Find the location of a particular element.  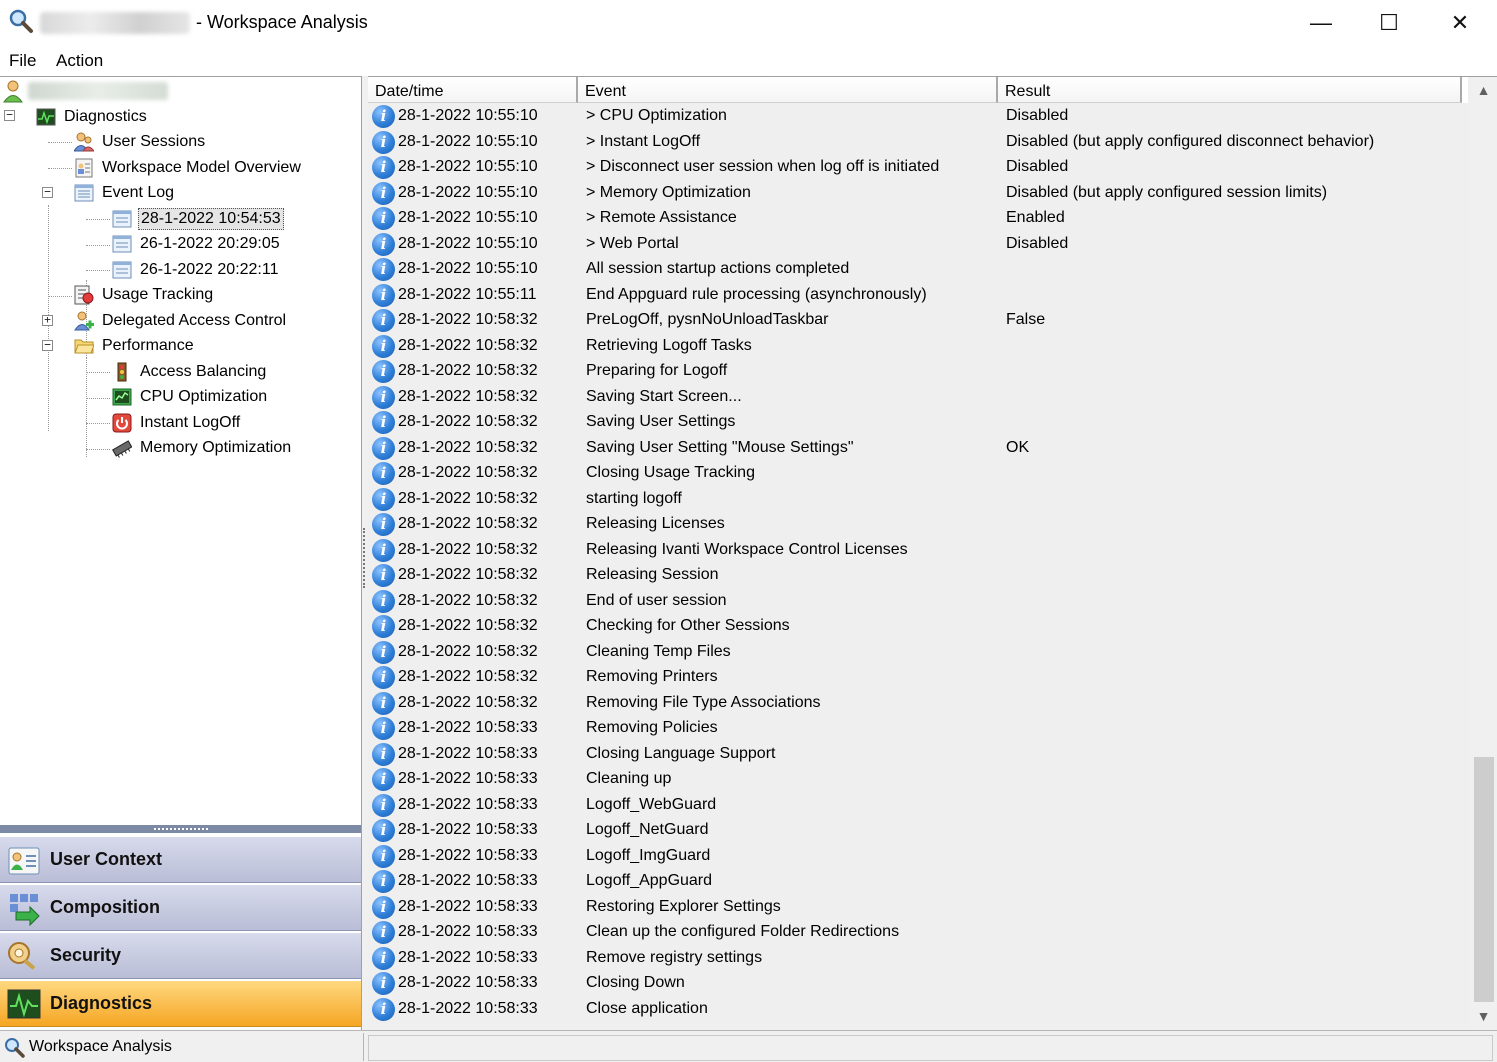

tree-item-workspace-model-overview: Workspace Model Overview is located at coordinates (188, 168).